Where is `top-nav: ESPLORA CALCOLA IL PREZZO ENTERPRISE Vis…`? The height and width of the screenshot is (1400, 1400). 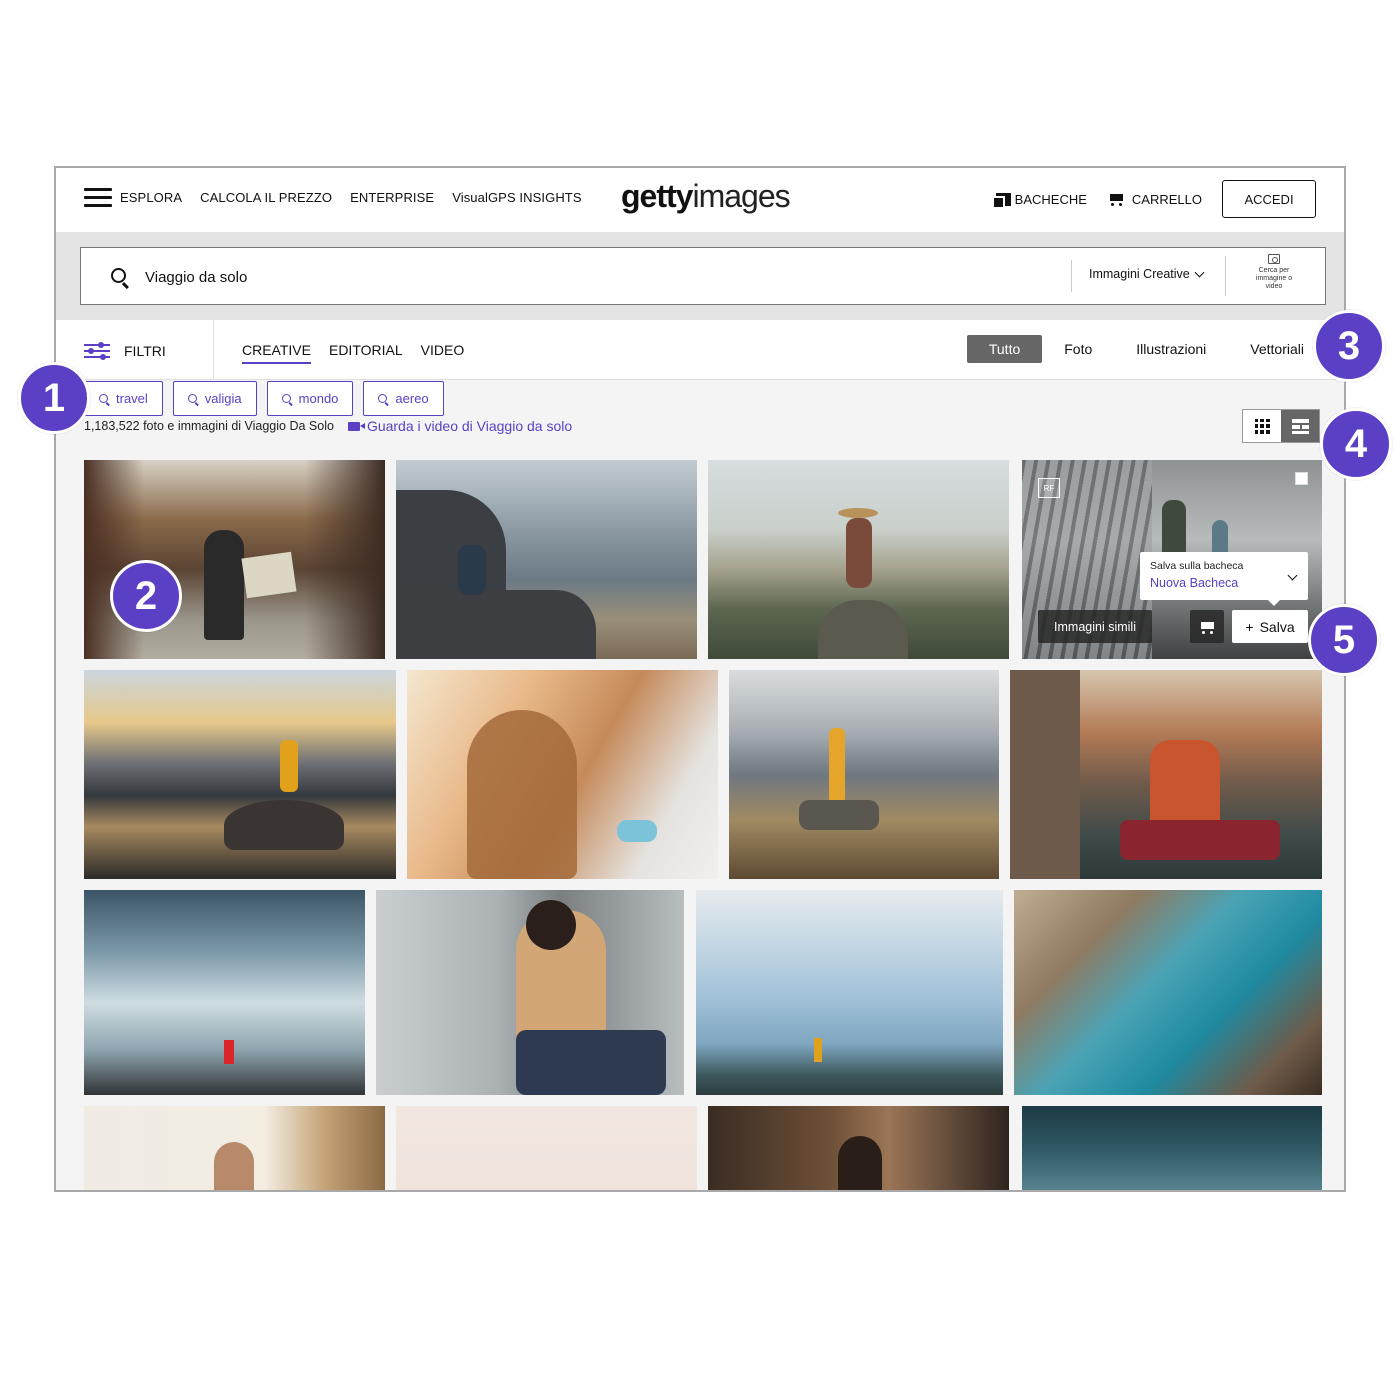 top-nav: ESPLORA CALCOLA IL PREZZO ENTERPRISE Vis… is located at coordinates (700, 200).